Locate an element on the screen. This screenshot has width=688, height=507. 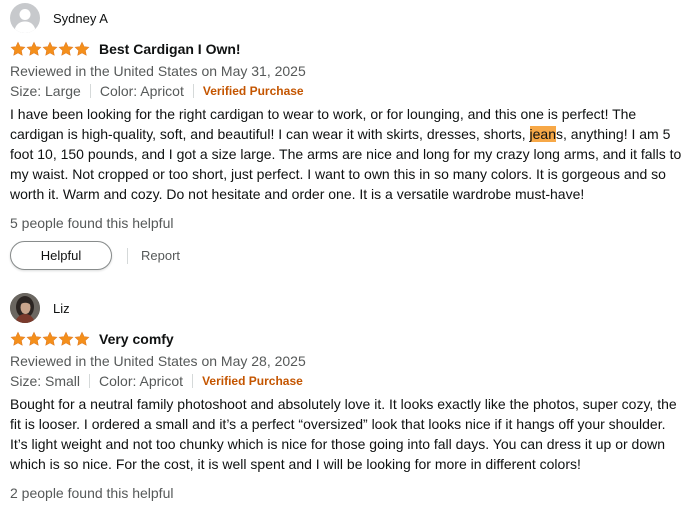
report-link: Report is located at coordinates (160, 255).